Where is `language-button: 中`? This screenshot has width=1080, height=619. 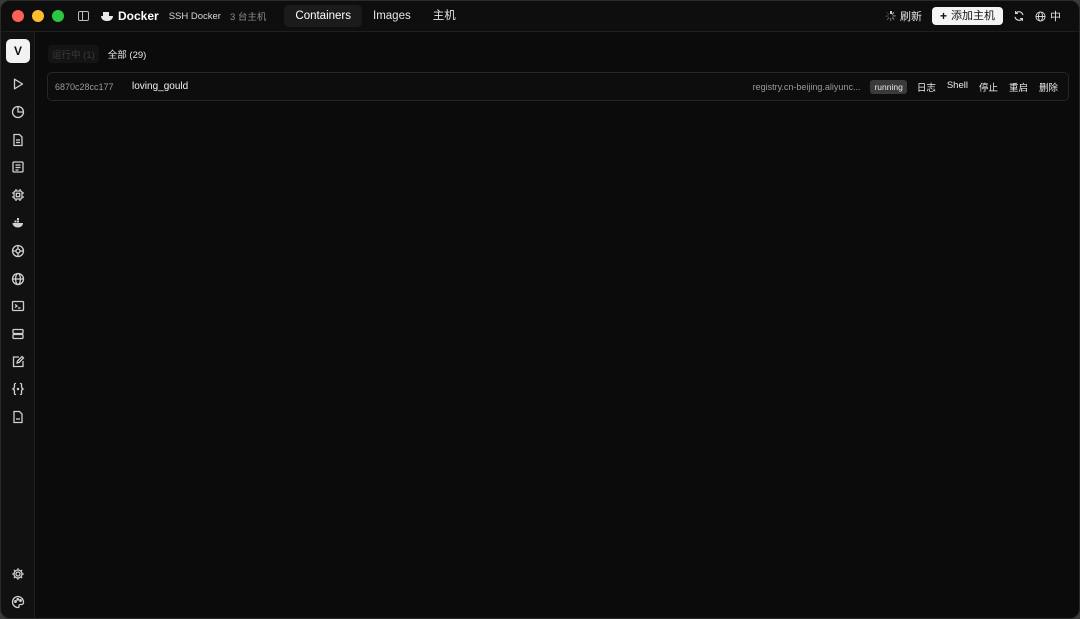 language-button: 中 is located at coordinates (1048, 16).